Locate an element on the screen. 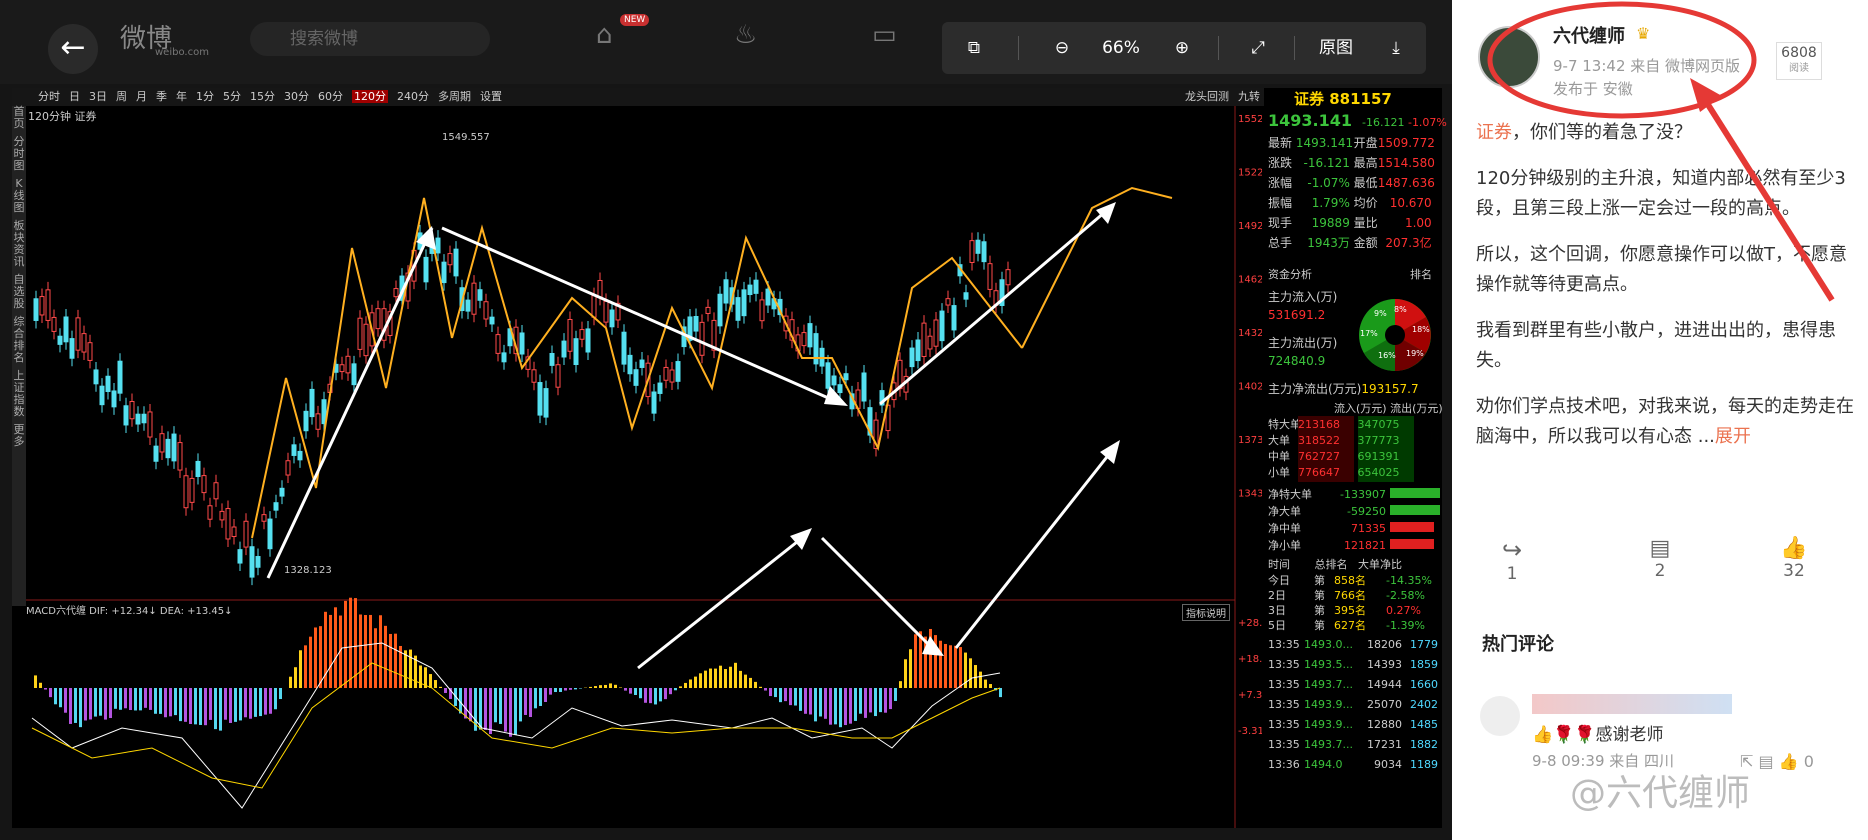 Image resolution: width=1868 pixels, height=840 pixels. hot-icon: ♨ is located at coordinates (745, 35).